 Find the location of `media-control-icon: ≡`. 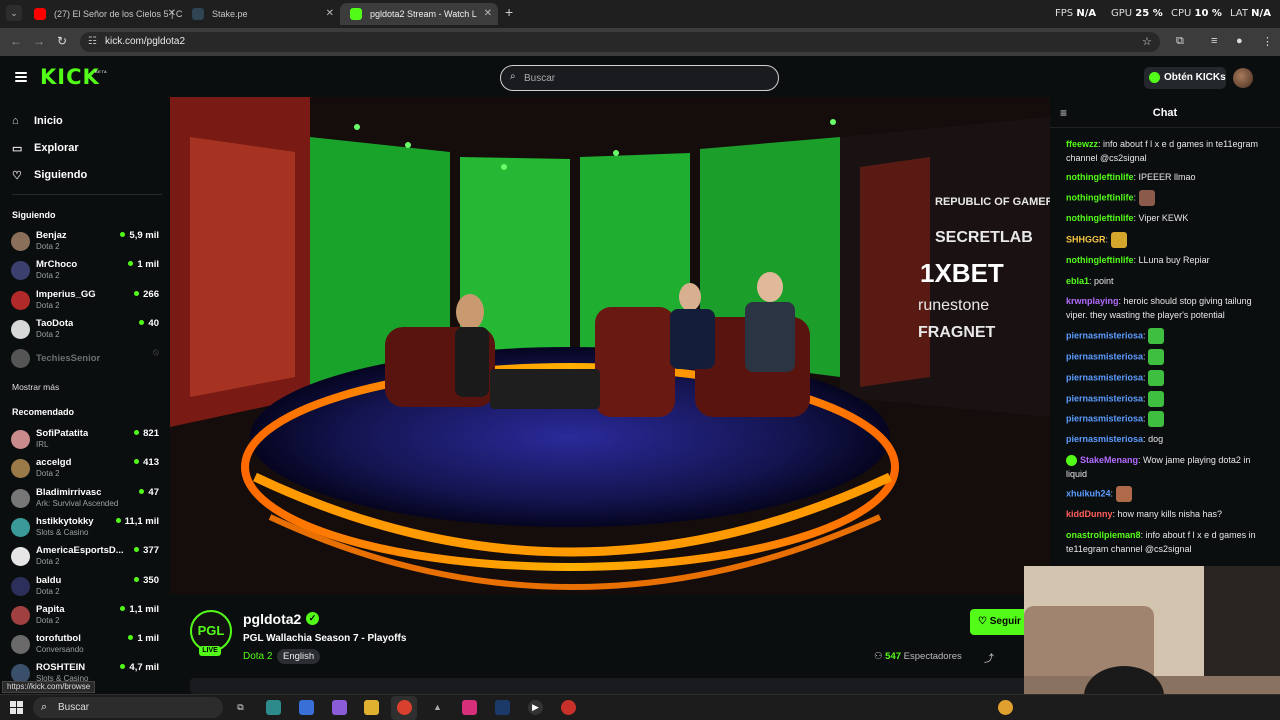

media-control-icon: ≡ is located at coordinates (1214, 41).